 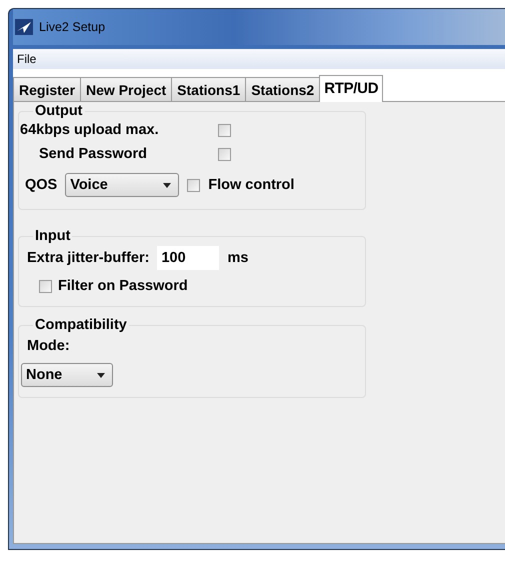 What do you see at coordinates (24, 27) in the screenshot?
I see `plane-icon` at bounding box center [24, 27].